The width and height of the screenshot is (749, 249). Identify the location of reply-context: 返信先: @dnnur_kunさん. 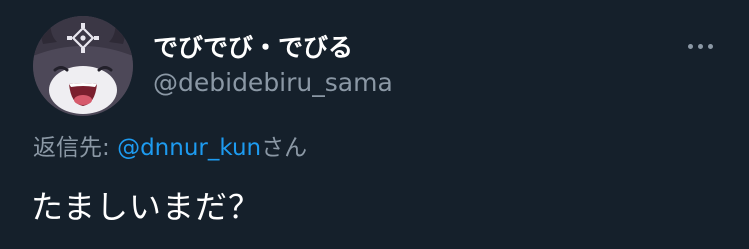
(170, 145).